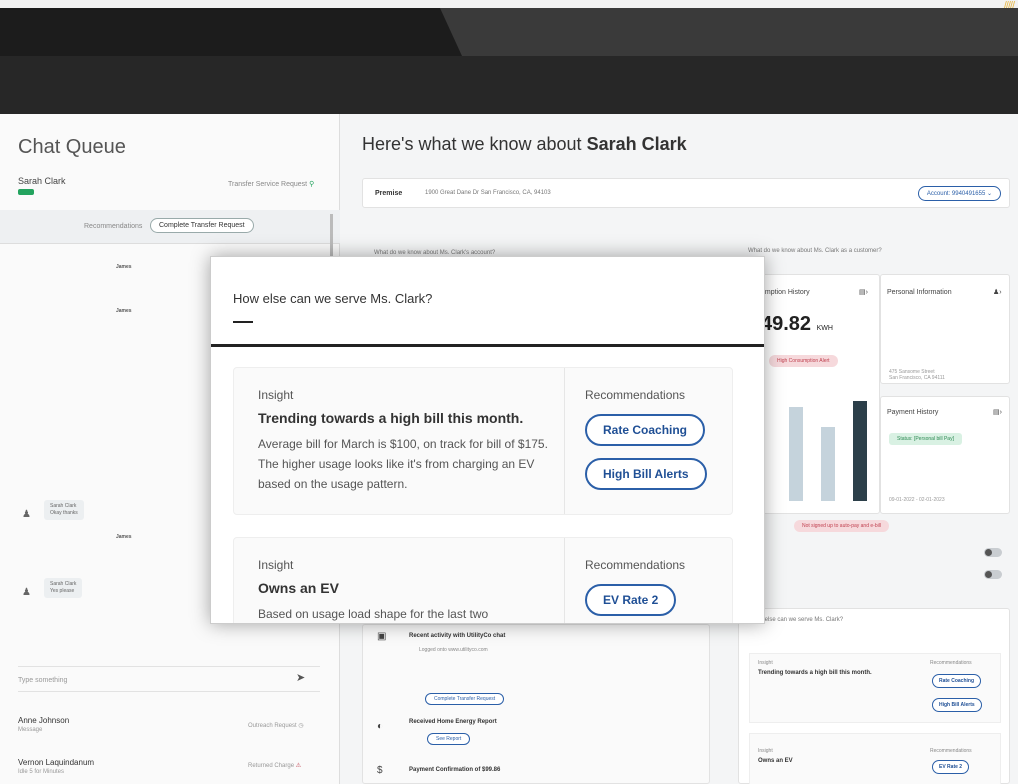  What do you see at coordinates (276, 726) in the screenshot?
I see `queue-item-status: Outreach Request ◷` at bounding box center [276, 726].